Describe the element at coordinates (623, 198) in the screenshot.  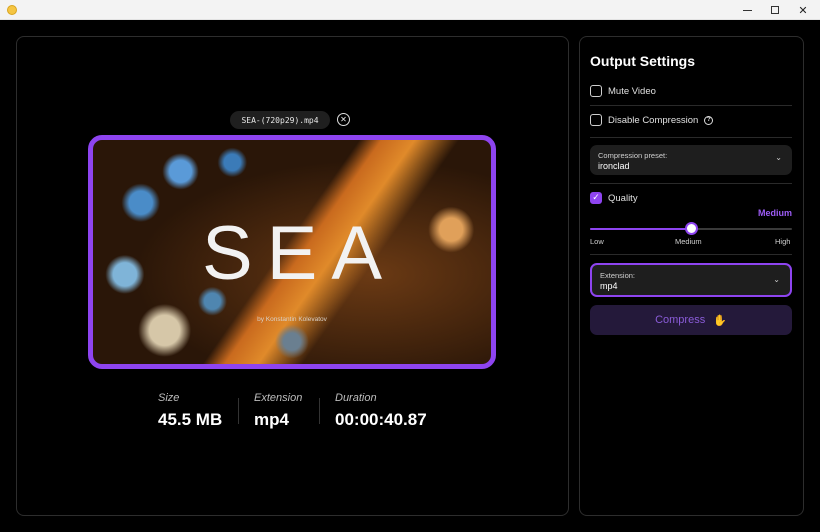
I see `quality-label: Quality` at that location.